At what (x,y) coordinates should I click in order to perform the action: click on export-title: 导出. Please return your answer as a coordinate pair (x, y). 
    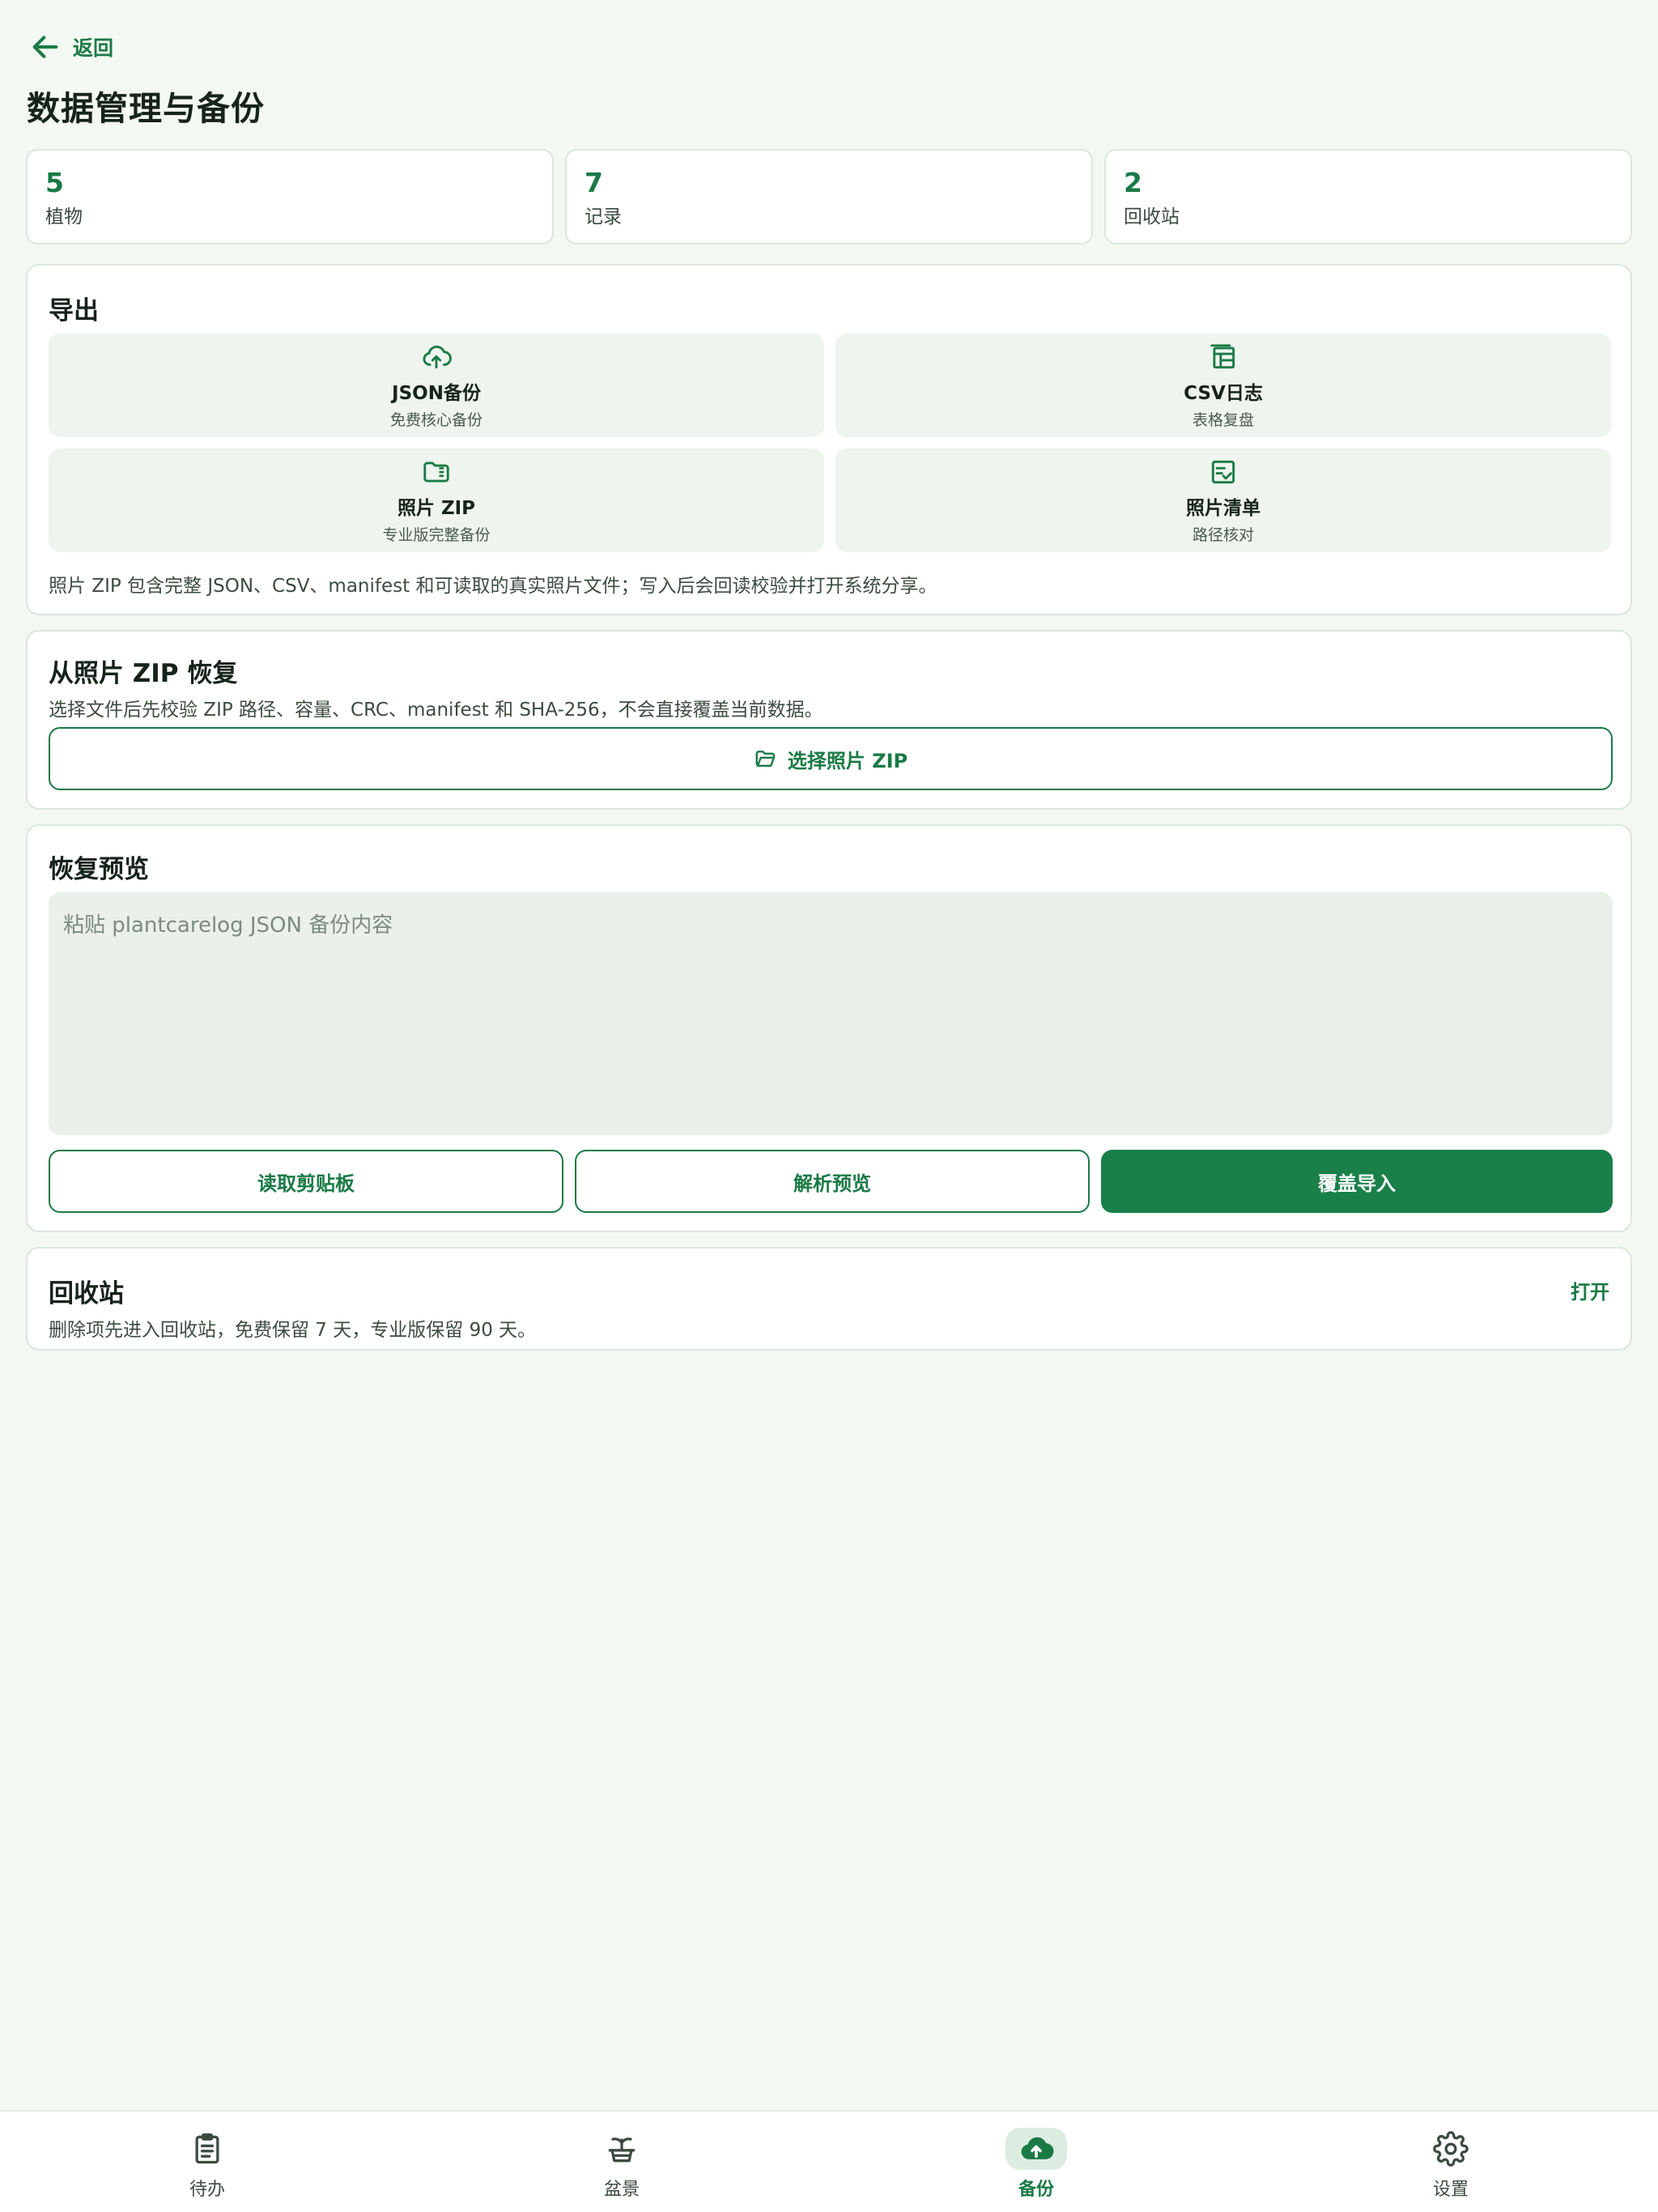
    Looking at the image, I should click on (74, 311).